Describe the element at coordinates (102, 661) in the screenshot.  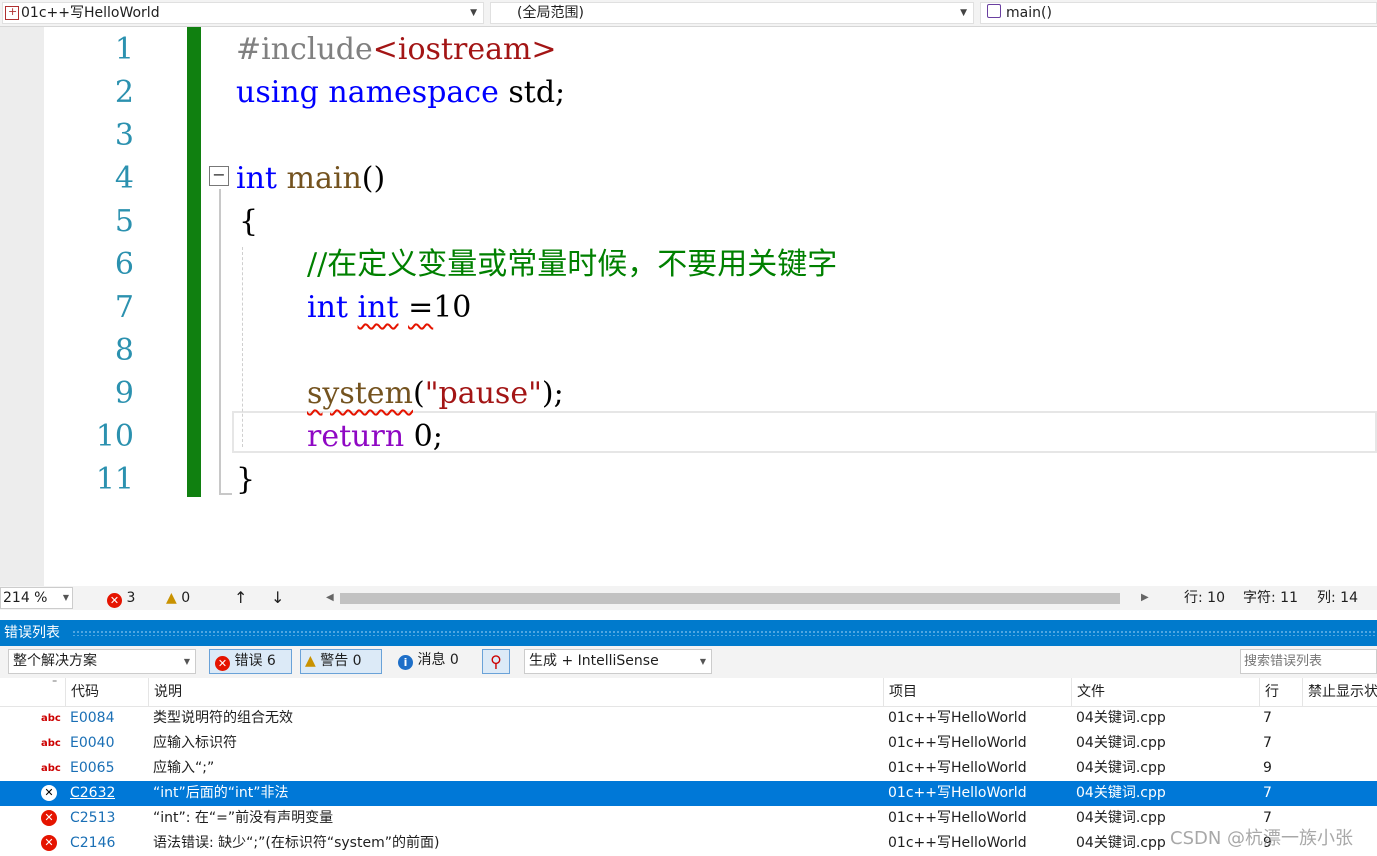
I see `scope-filter-dropdown: 整个解决方案 ▼` at that location.